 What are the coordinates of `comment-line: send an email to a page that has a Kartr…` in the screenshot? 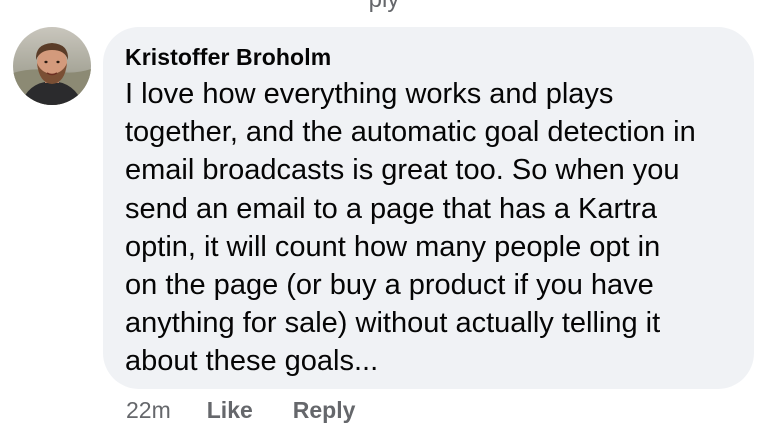 It's located at (391, 208).